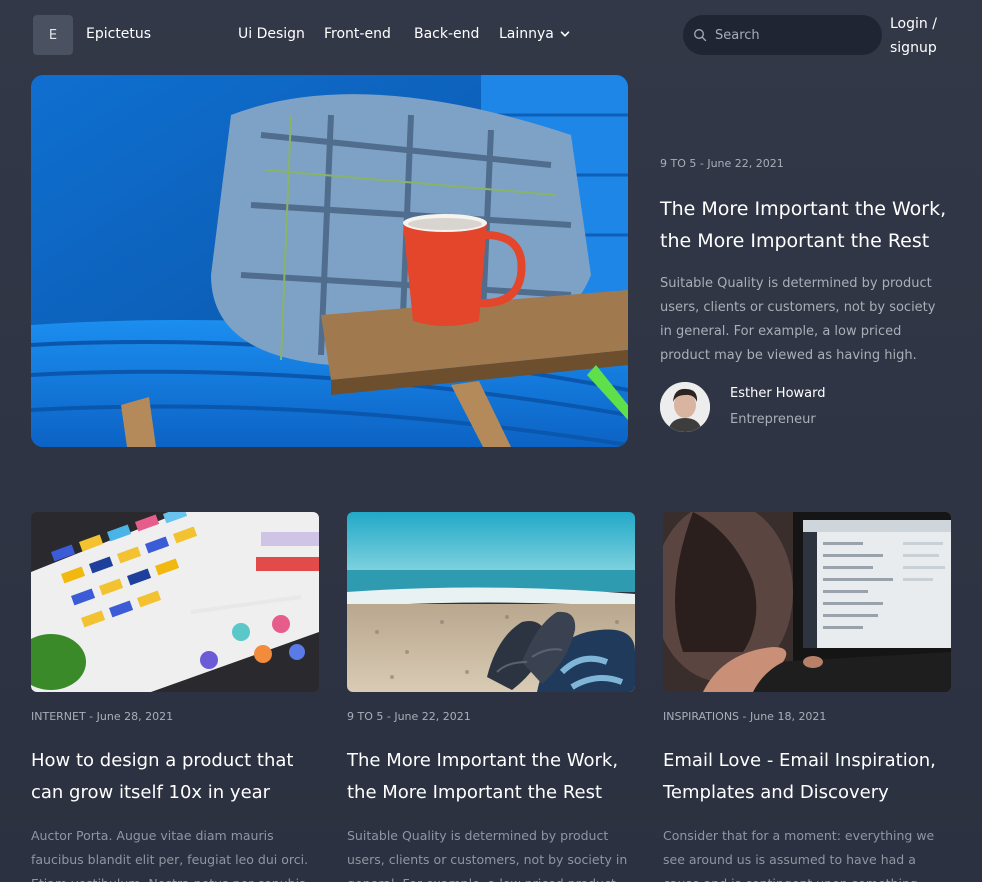 The image size is (982, 882). I want to click on nav-item-lainnya: Lainnya, so click(534, 34).